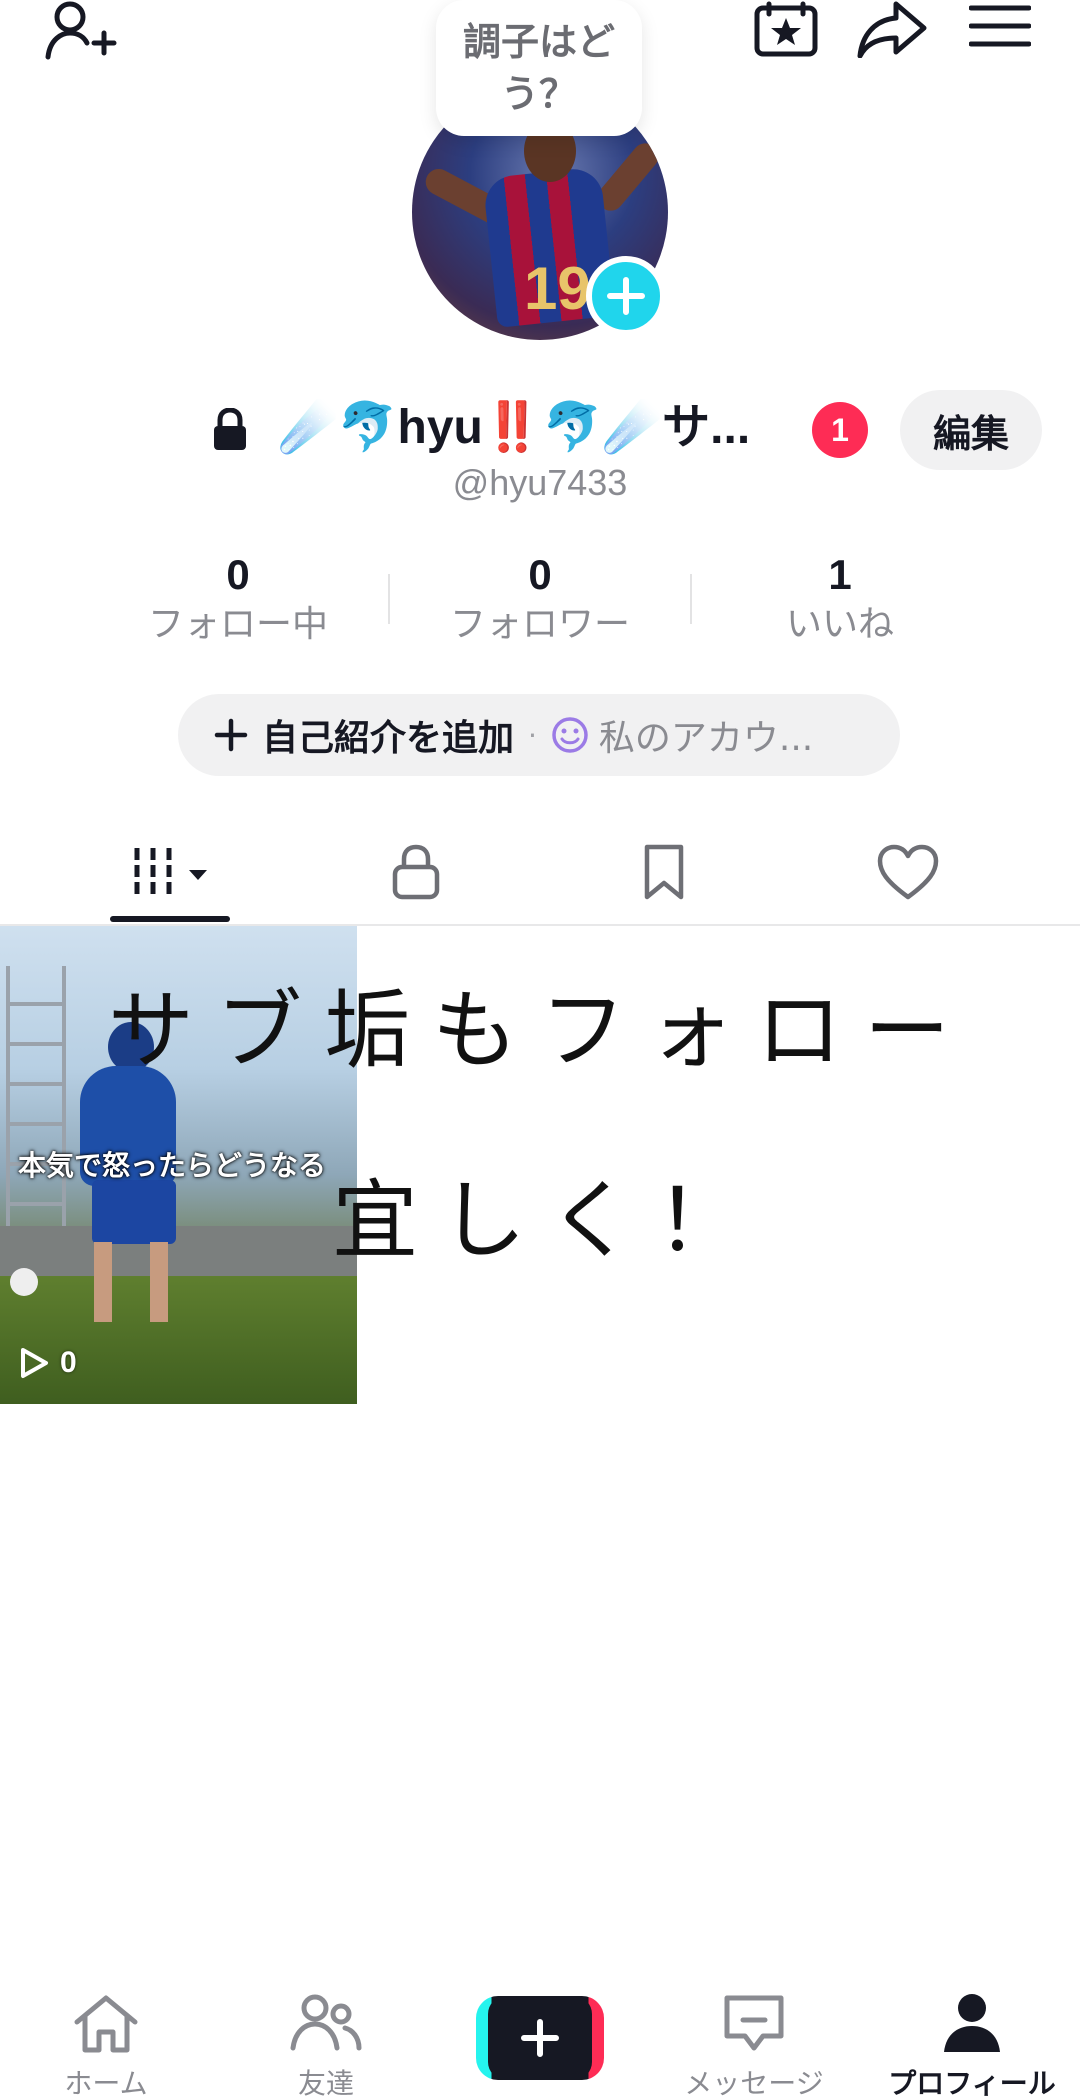  Describe the element at coordinates (172, 1165) in the screenshot. I see `video-caption: 本気で怒ったらどうなる` at that location.